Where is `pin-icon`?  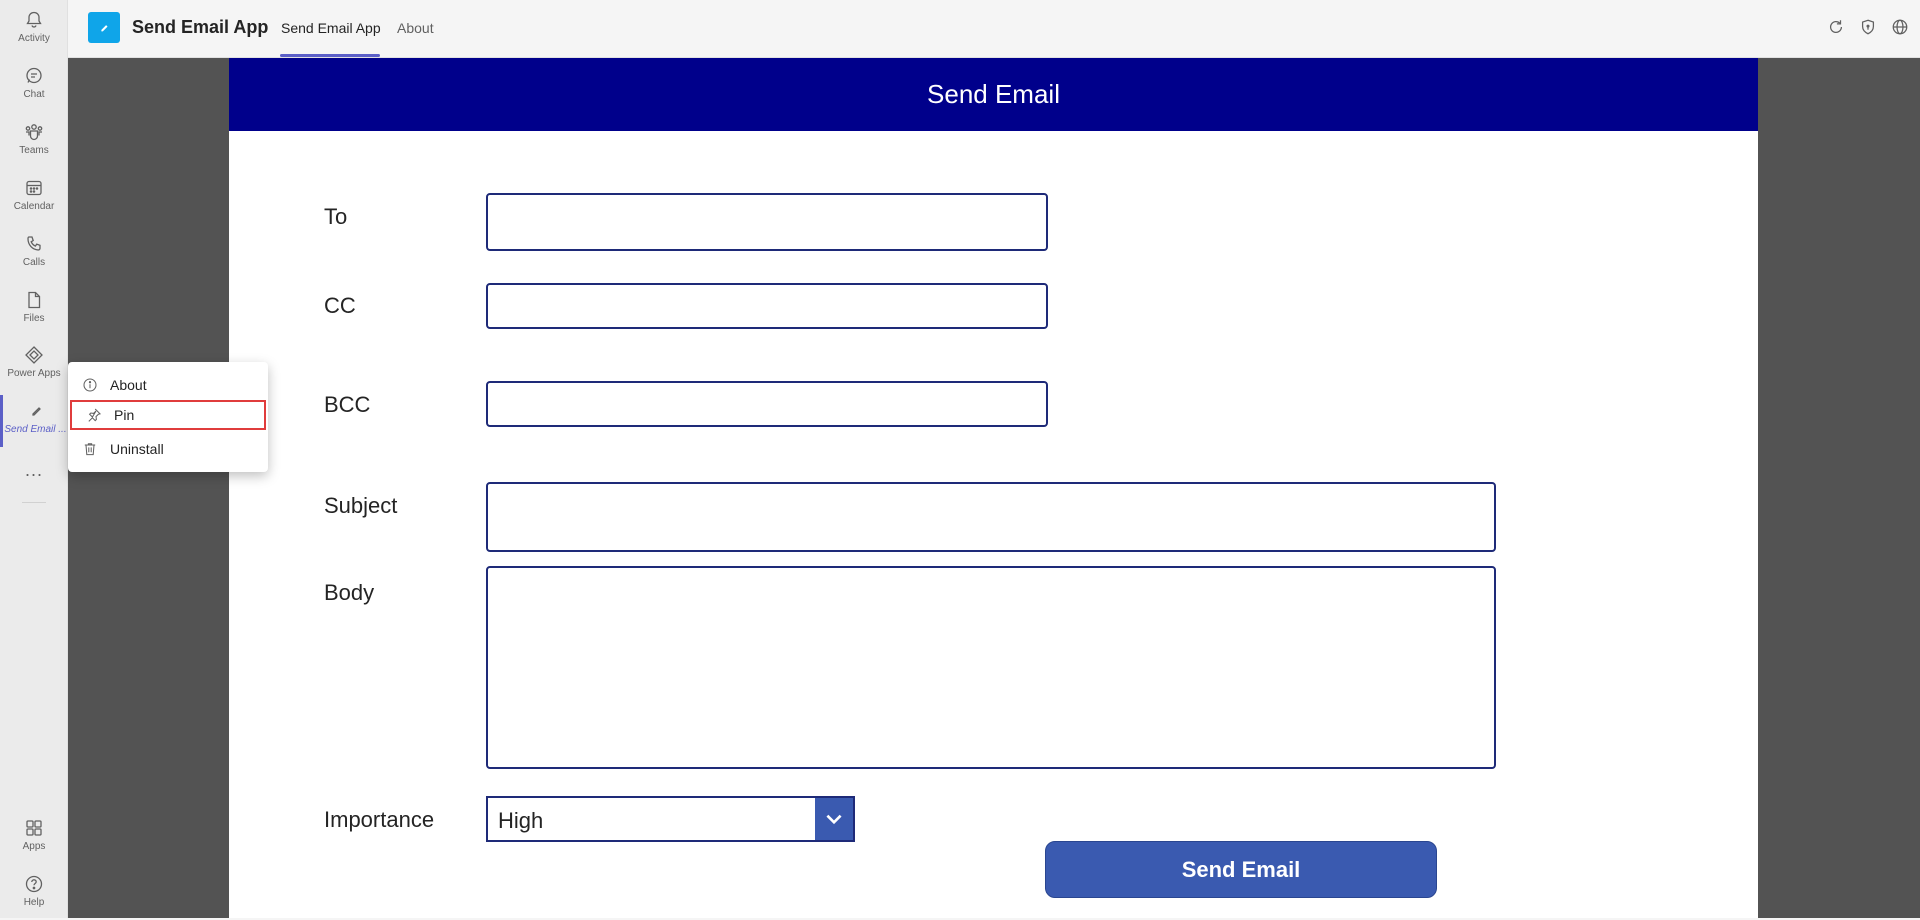 pin-icon is located at coordinates (95, 415).